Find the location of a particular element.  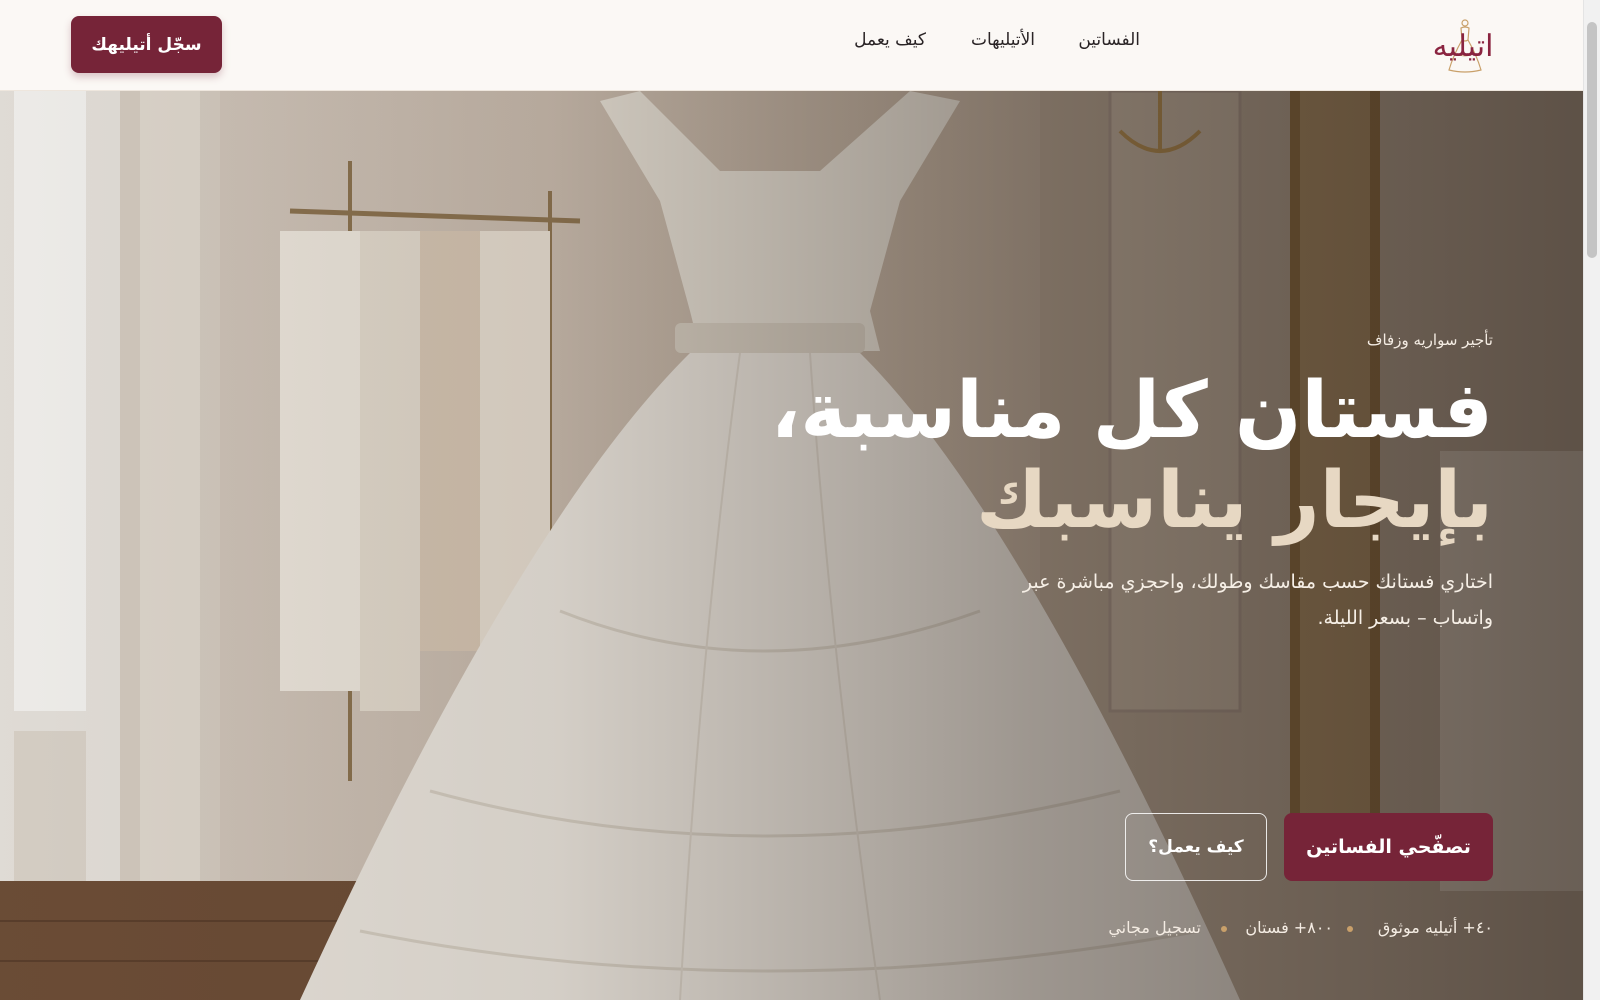

register-atelier-button: سجّل أتيليهك is located at coordinates (146, 44).